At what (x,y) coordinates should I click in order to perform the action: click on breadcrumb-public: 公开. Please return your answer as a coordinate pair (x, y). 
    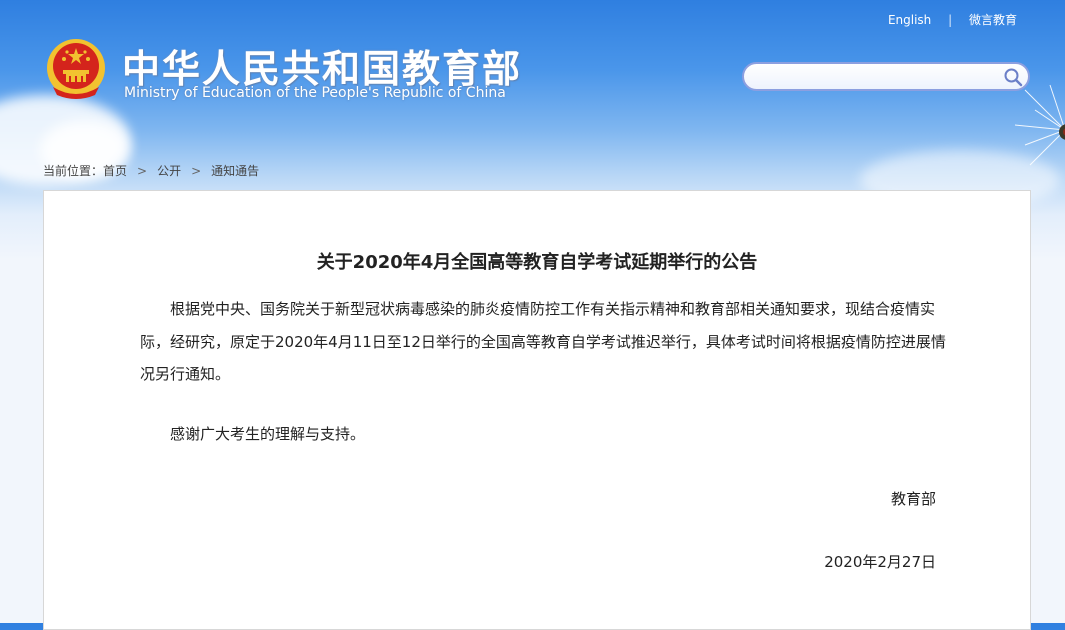
    Looking at the image, I should click on (169, 171).